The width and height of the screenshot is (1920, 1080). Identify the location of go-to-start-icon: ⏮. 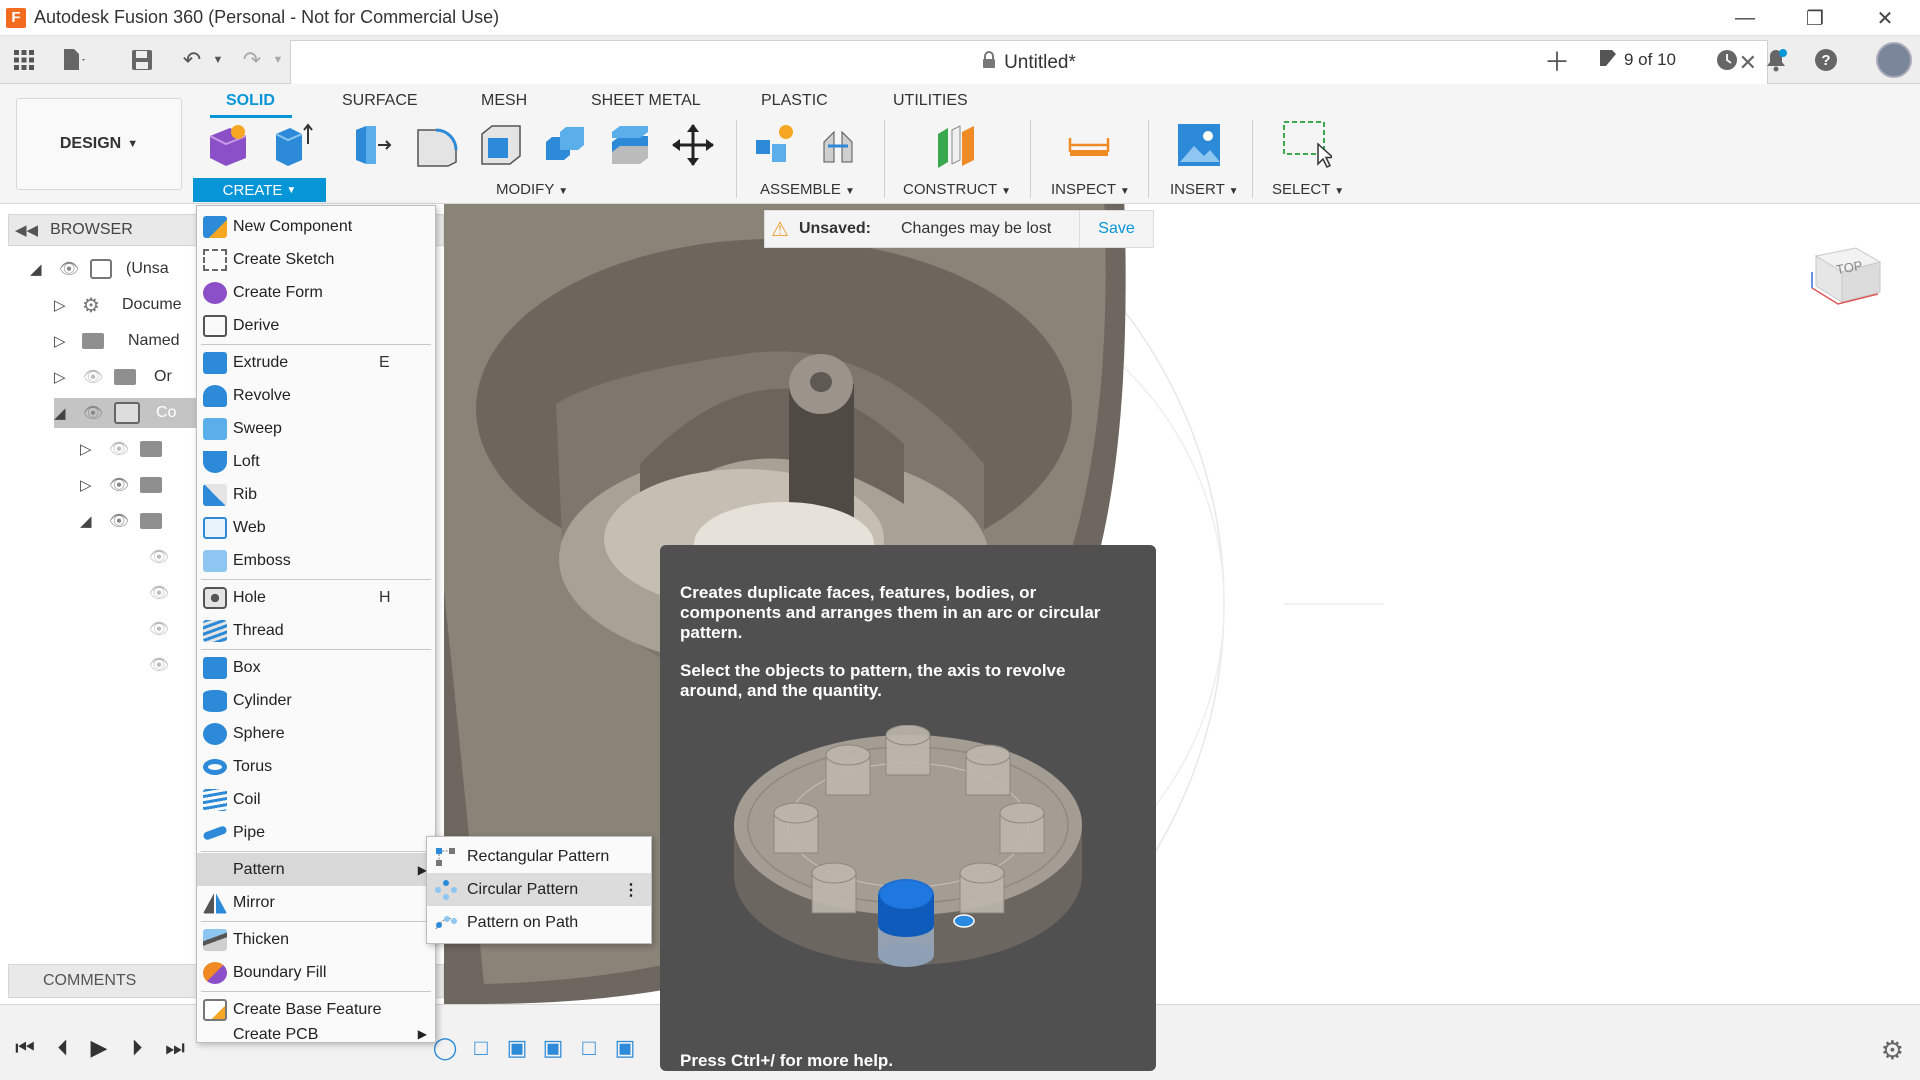
(25, 1048).